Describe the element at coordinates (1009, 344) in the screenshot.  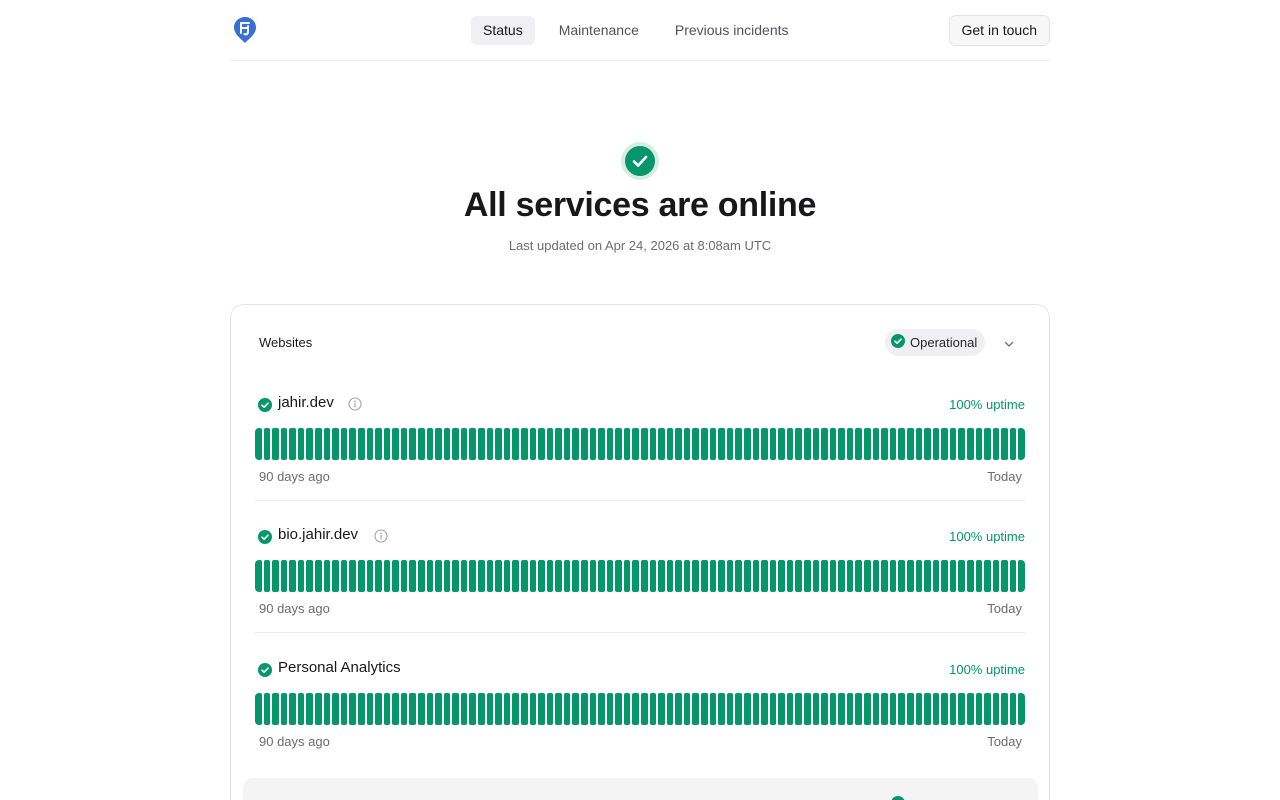
I see `chevron-down-icon` at that location.